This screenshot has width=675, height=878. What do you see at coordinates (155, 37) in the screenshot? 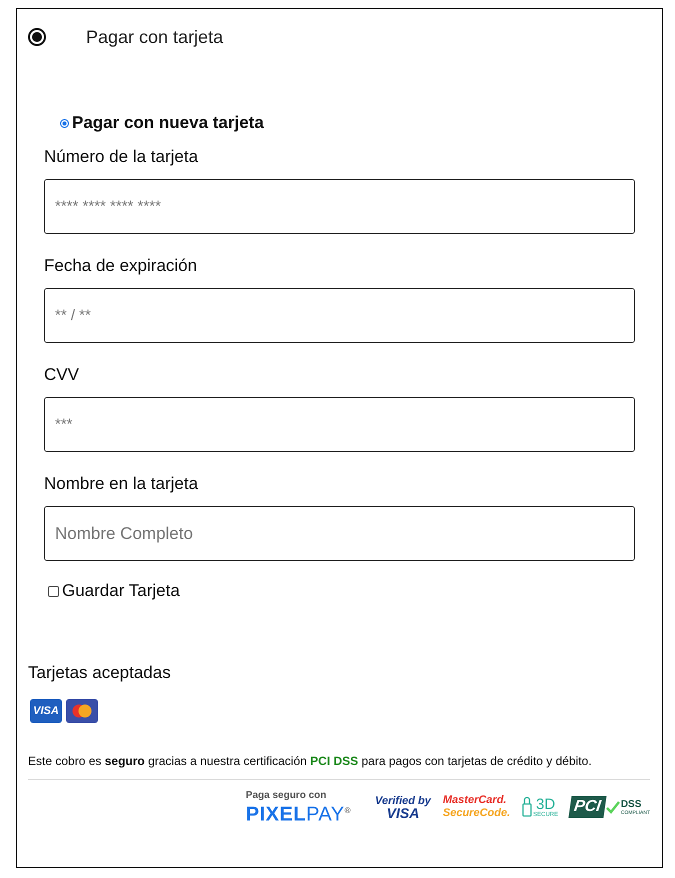
I see `option-label: Pagar con tarjeta` at bounding box center [155, 37].